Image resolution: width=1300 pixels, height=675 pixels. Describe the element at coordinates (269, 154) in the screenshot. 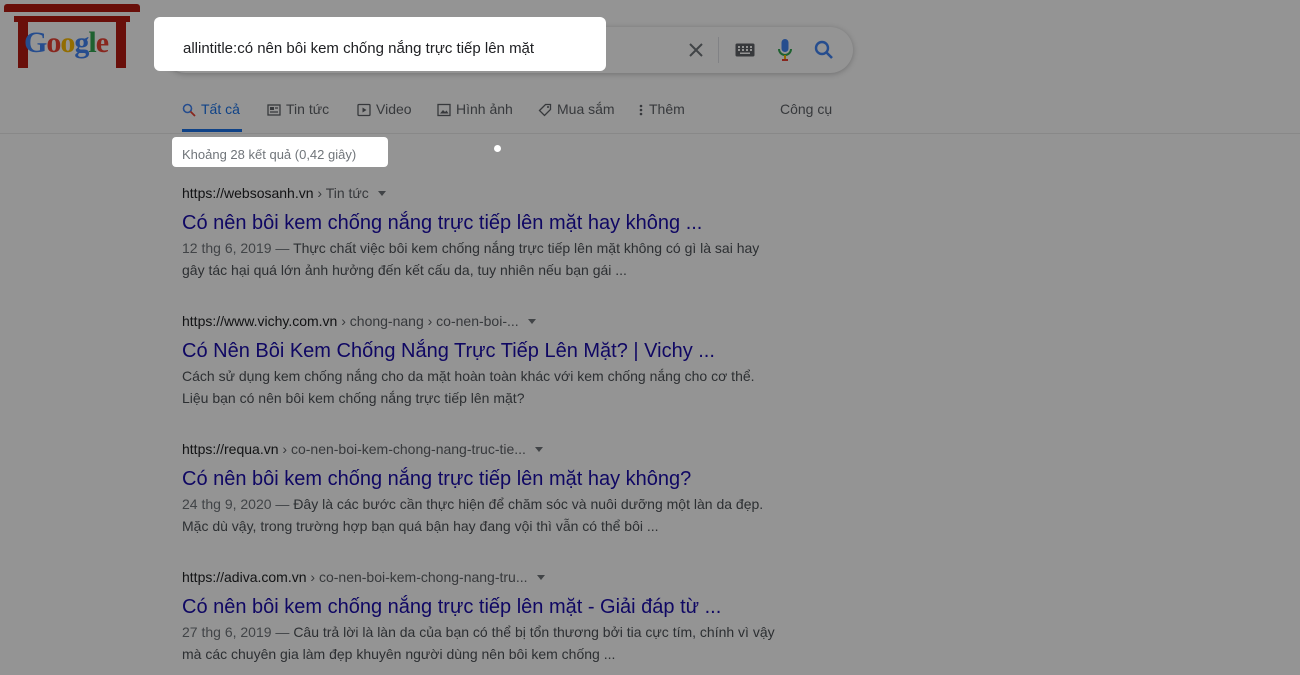

I see `result-stats: Khoảng 28 kết quả (0,42 giây)` at that location.